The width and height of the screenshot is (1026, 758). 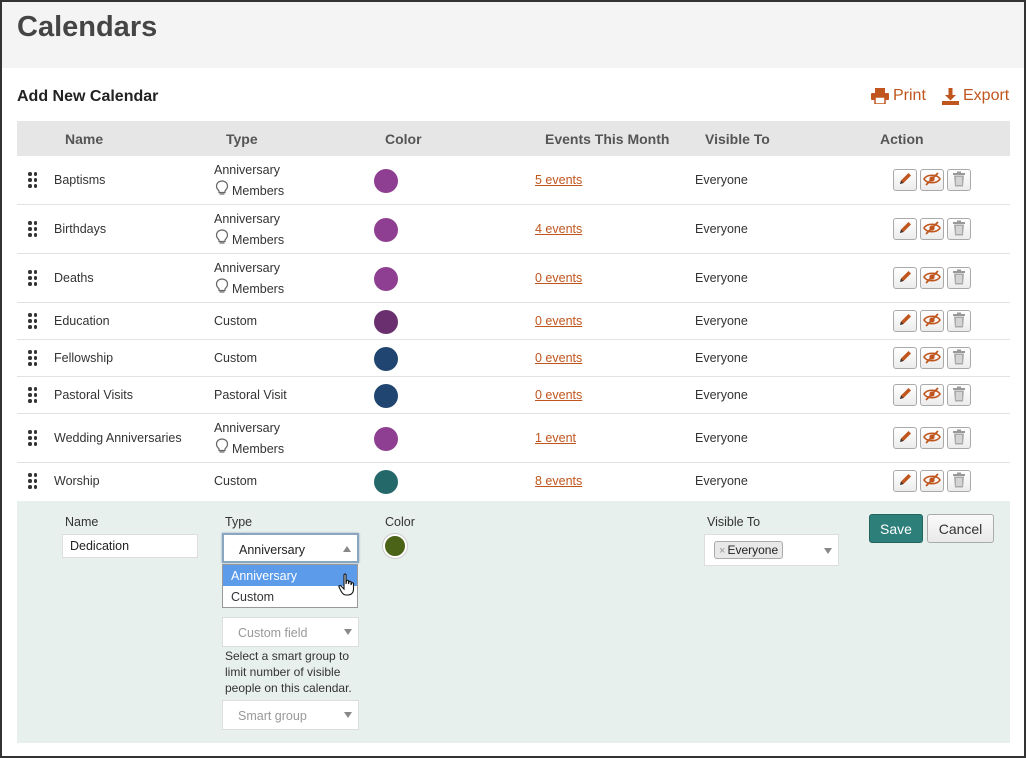 I want to click on type-option-anniversary: Anniversary, so click(x=290, y=575).